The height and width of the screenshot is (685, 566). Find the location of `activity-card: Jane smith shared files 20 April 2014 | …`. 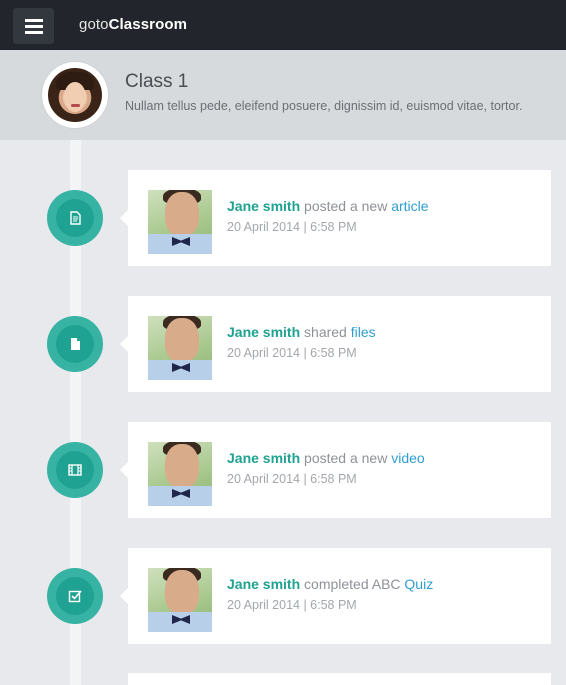

activity-card: Jane smith shared files 20 April 2014 | … is located at coordinates (335, 344).